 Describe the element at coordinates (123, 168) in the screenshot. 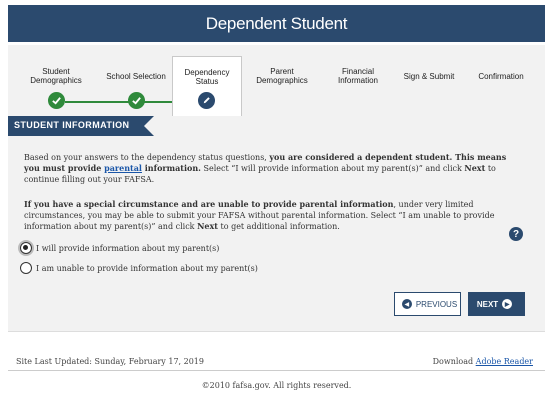

I see `parental-link: parental` at that location.